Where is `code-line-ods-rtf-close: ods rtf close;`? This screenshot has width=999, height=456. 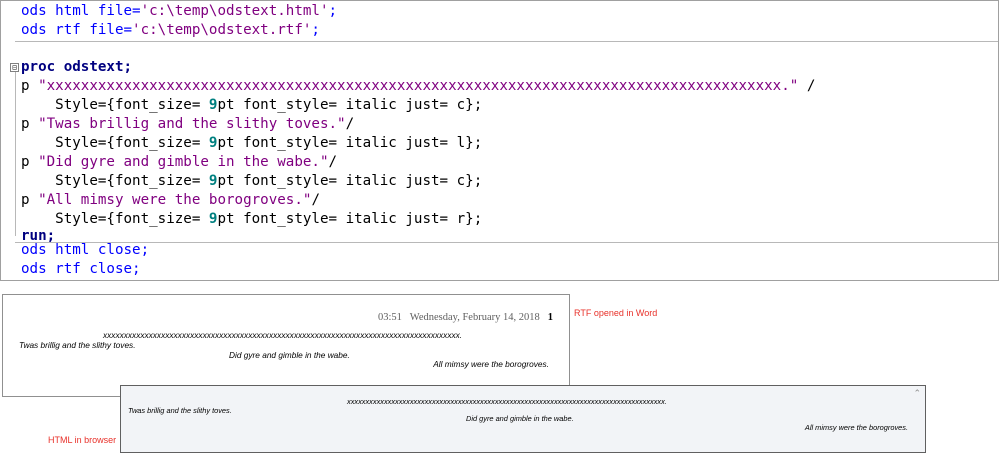 code-line-ods-rtf-close: ods rtf close; is located at coordinates (81, 269).